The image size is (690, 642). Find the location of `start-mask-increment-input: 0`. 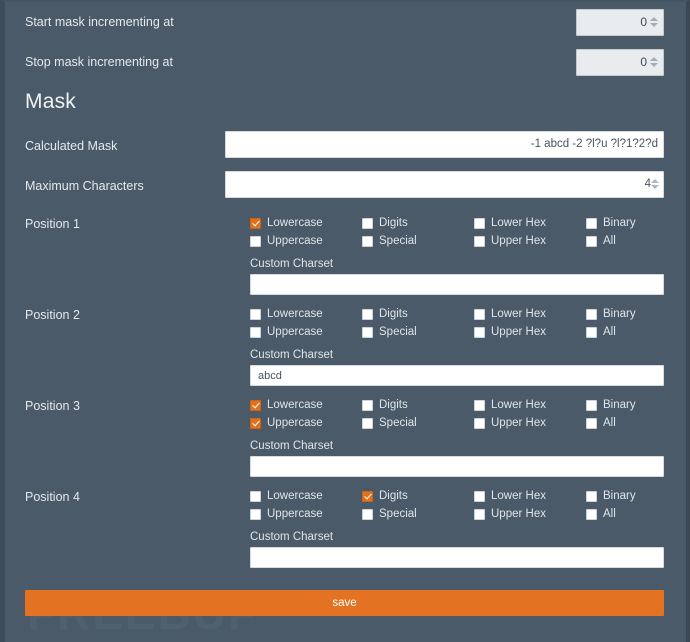

start-mask-increment-input: 0 is located at coordinates (620, 22).